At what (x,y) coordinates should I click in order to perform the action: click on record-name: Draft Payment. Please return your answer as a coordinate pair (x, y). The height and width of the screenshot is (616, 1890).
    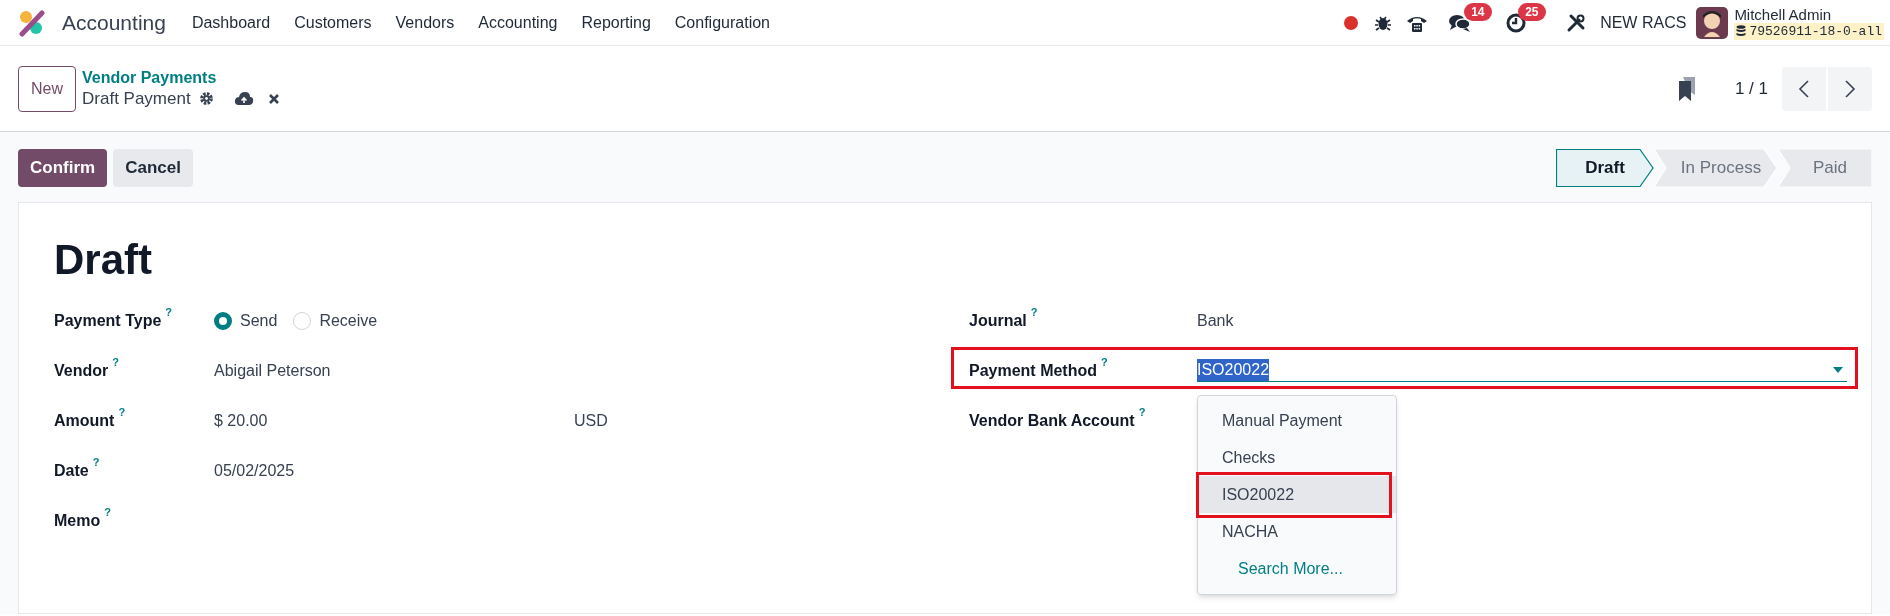
    Looking at the image, I should click on (136, 98).